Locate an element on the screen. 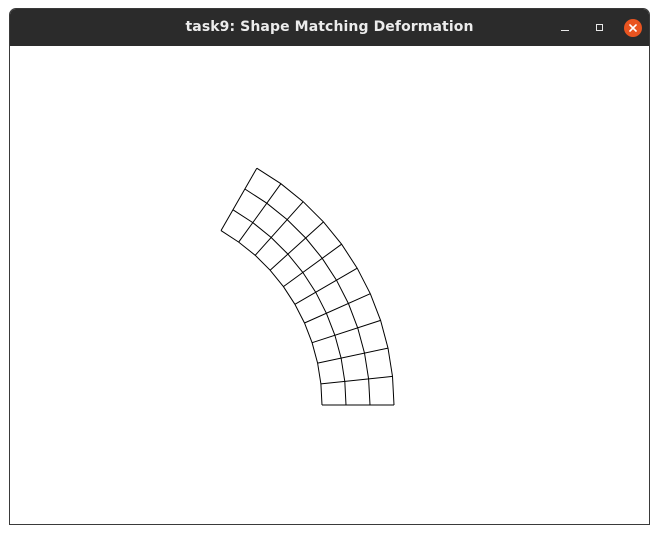  mesh-lines is located at coordinates (307, 286).